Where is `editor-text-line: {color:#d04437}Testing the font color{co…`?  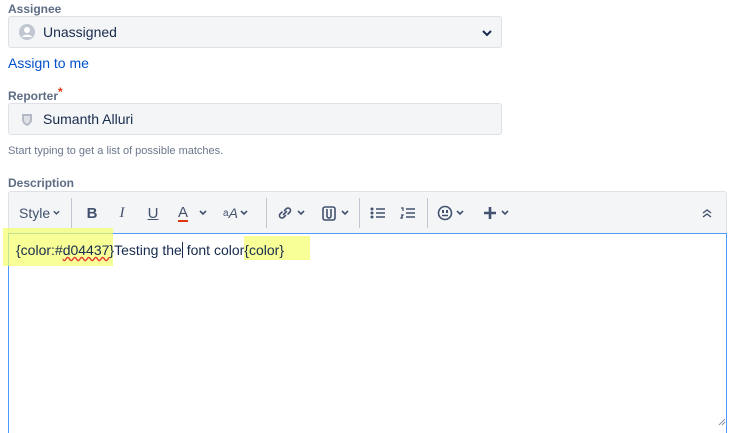
editor-text-line: {color:#d04437}Testing the font color{co… is located at coordinates (150, 250).